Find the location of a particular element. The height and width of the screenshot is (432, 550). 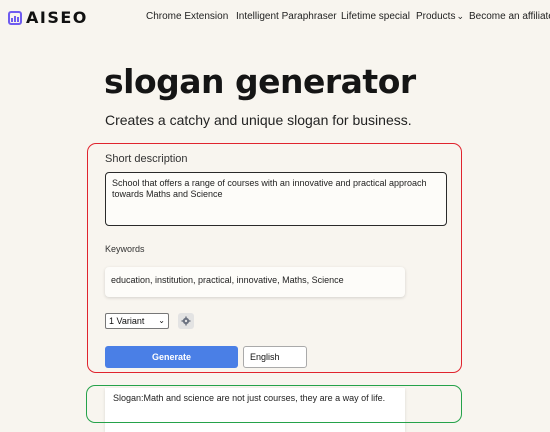

nav-lifetime-special: Lifetime special is located at coordinates (375, 16).